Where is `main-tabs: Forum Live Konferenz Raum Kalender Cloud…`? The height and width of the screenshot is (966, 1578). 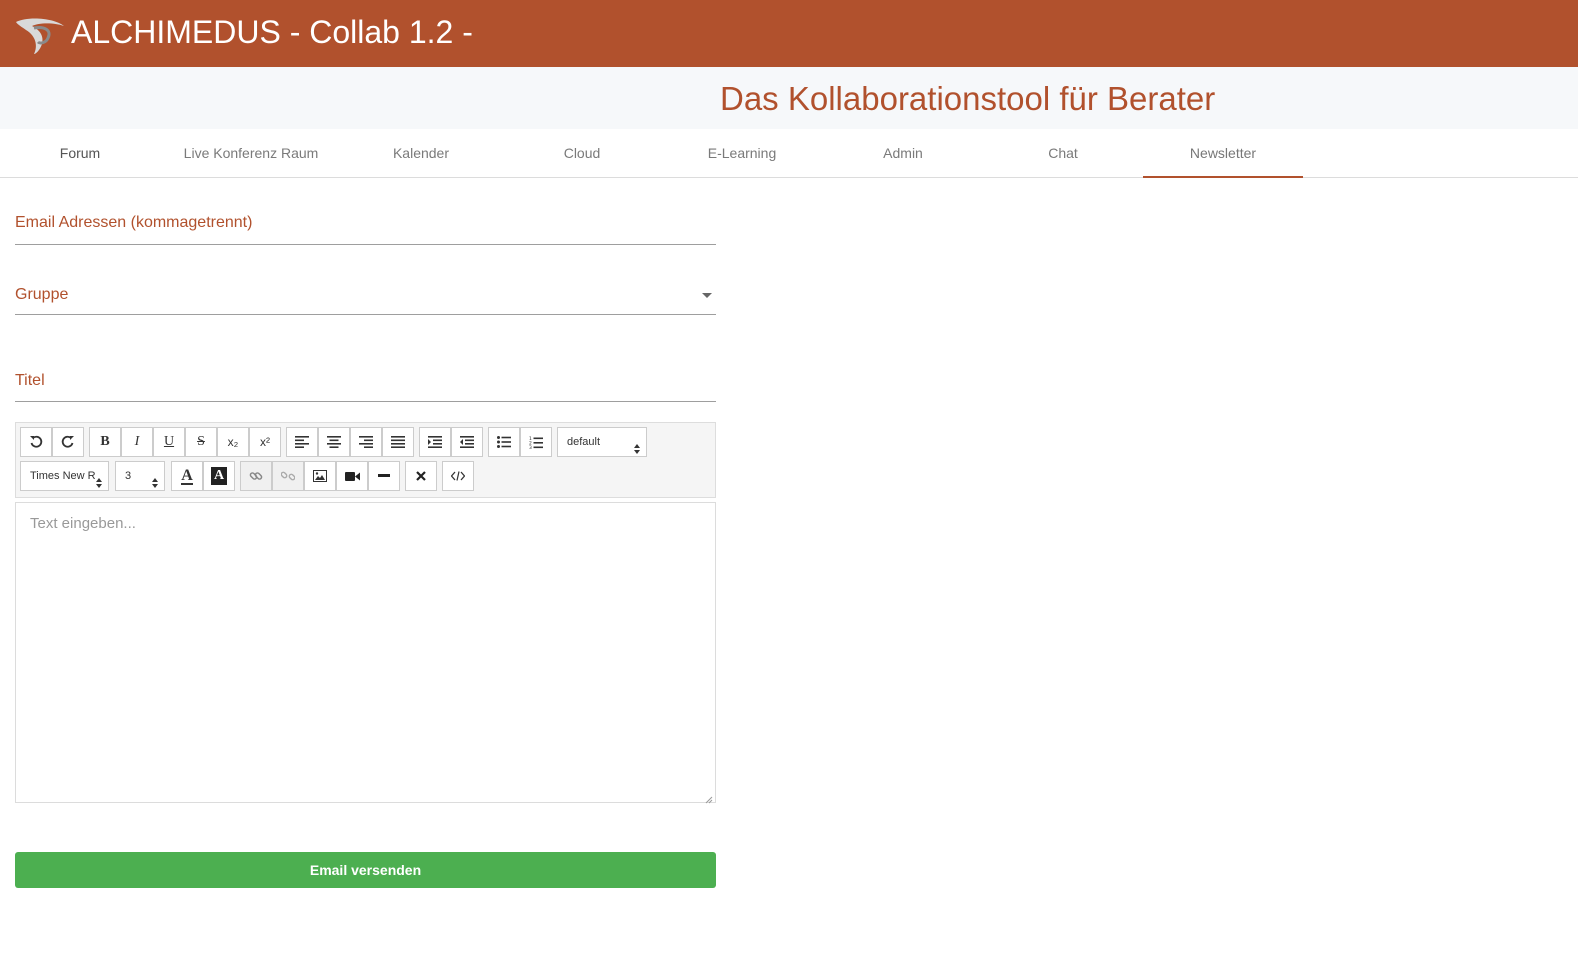
main-tabs: Forum Live Konferenz Raum Kalender Cloud… is located at coordinates (789, 153).